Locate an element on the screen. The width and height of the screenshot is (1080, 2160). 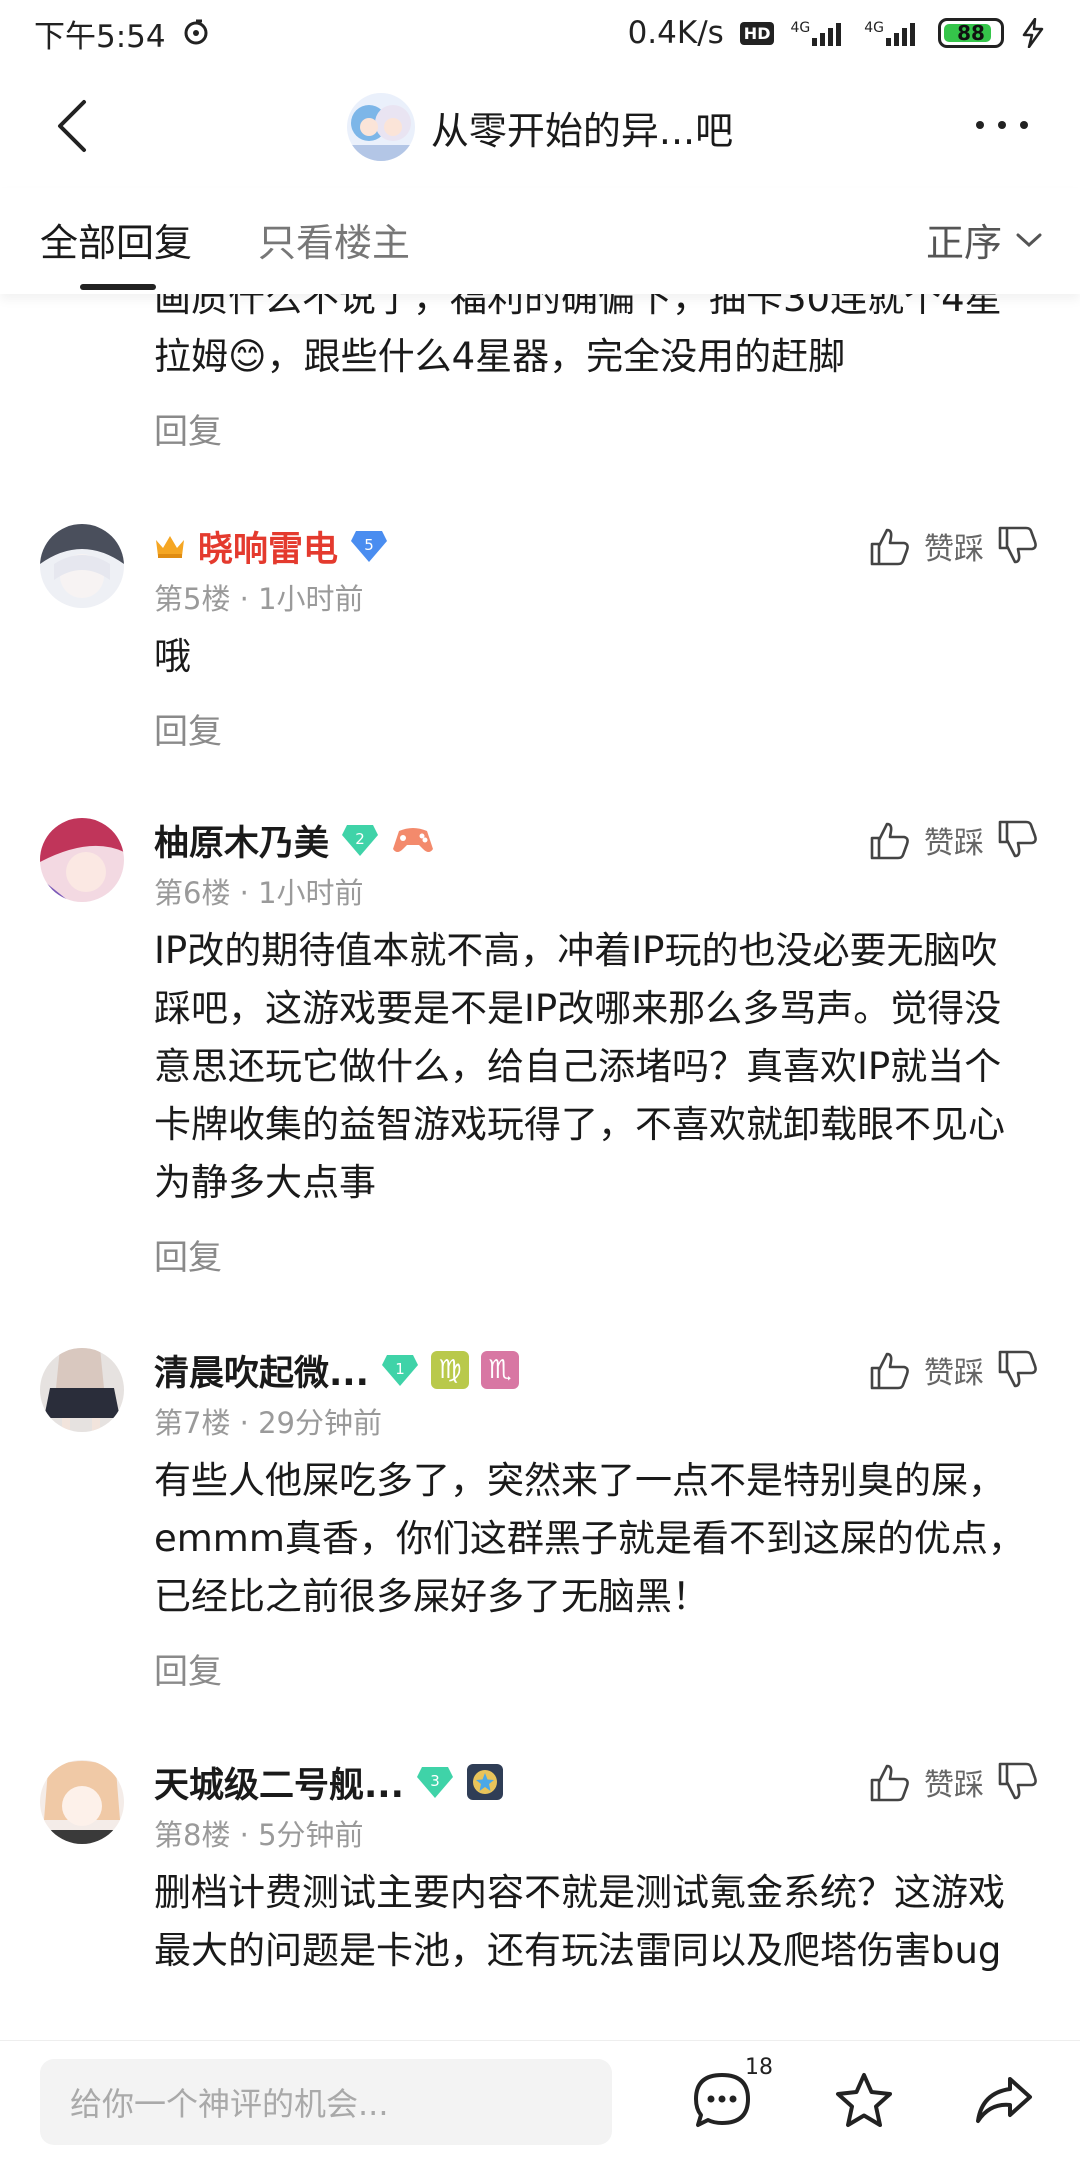
gamepad-icon is located at coordinates (413, 840).